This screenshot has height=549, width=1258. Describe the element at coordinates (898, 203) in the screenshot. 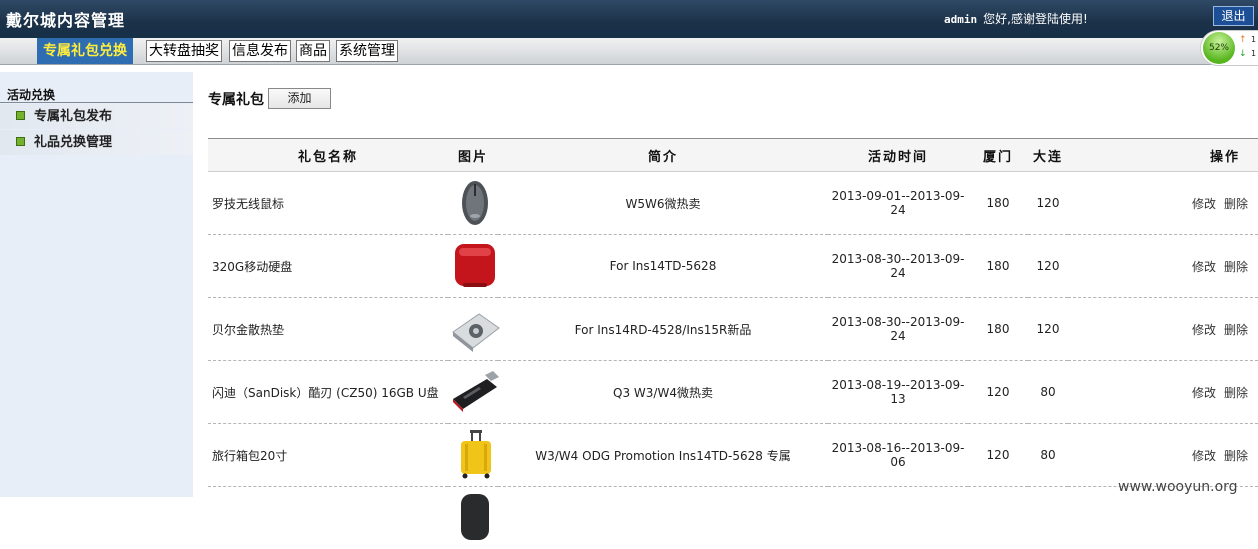

I see `gift-period: 2013-09-01--2013-09-24` at that location.